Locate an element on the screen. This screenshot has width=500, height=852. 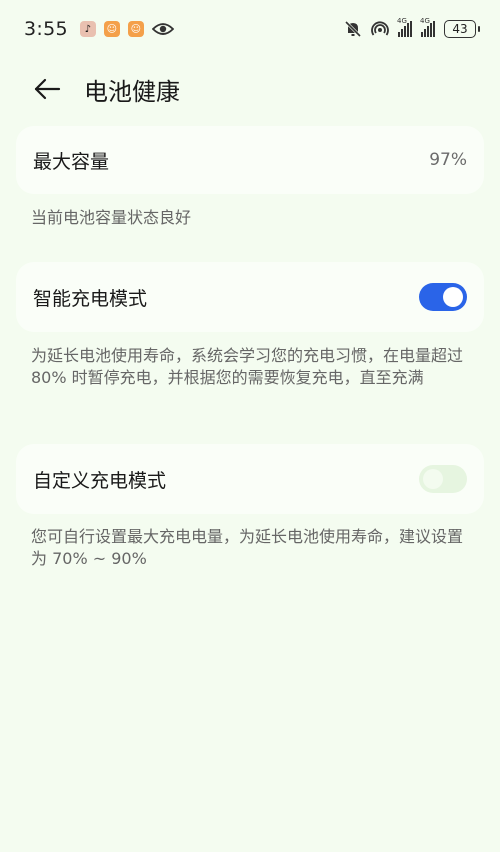
max-capacity-label: 最大容量 is located at coordinates (71, 161).